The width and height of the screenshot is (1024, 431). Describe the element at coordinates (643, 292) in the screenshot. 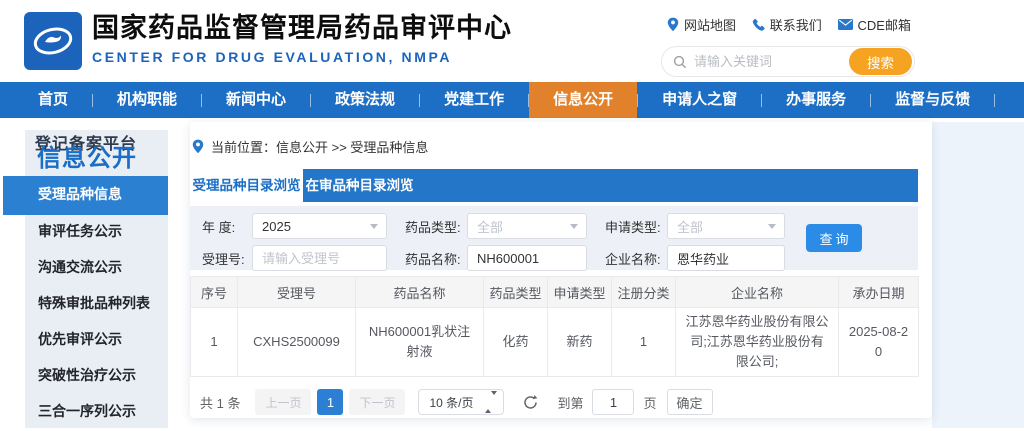

I see `col-reg-class: 注册分类` at that location.